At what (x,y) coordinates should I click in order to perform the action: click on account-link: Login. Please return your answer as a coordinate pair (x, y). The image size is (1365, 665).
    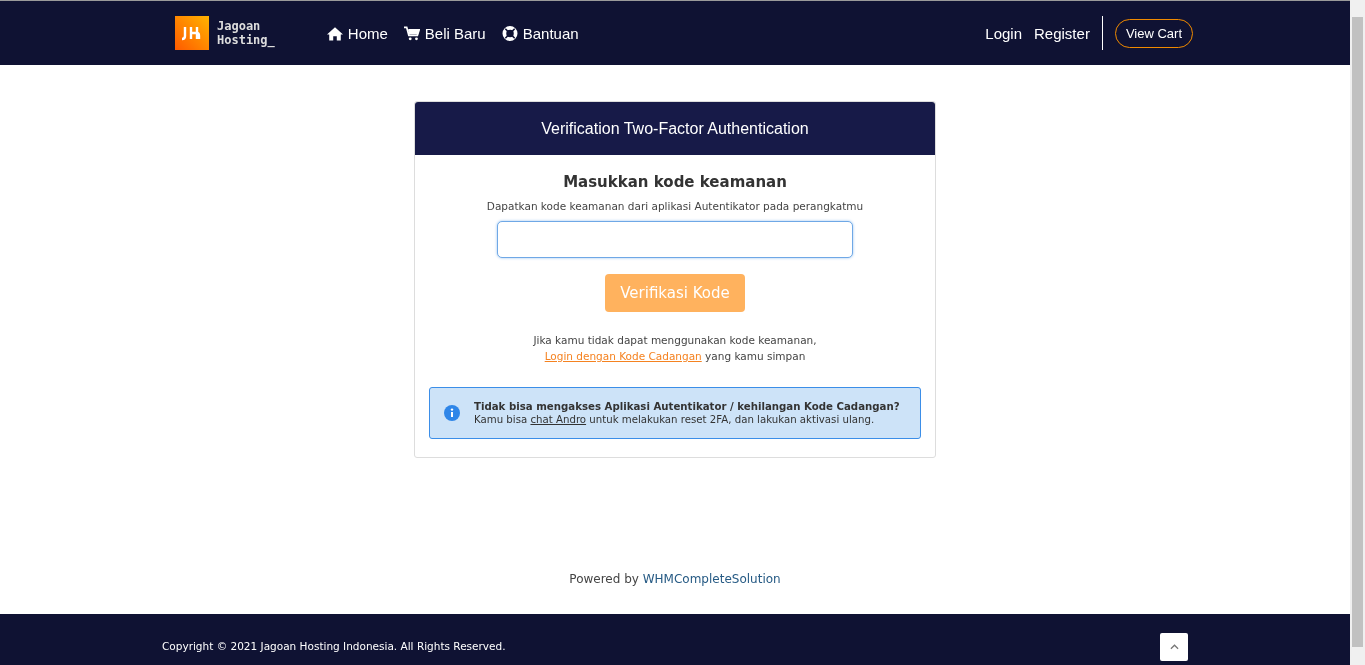
    Looking at the image, I should click on (1003, 33).